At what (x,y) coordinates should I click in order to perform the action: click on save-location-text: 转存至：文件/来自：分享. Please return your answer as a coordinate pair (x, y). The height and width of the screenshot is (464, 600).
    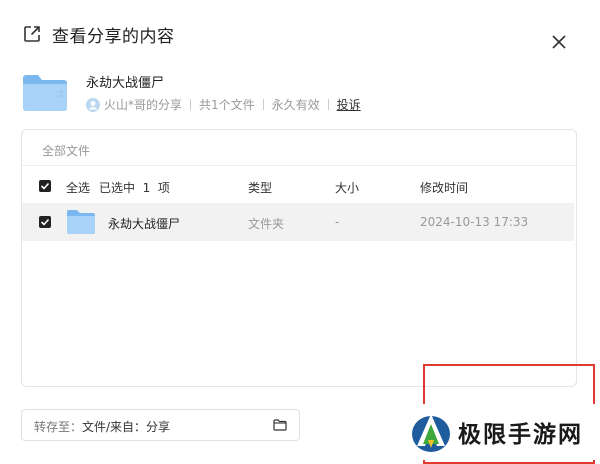
    Looking at the image, I should click on (102, 426).